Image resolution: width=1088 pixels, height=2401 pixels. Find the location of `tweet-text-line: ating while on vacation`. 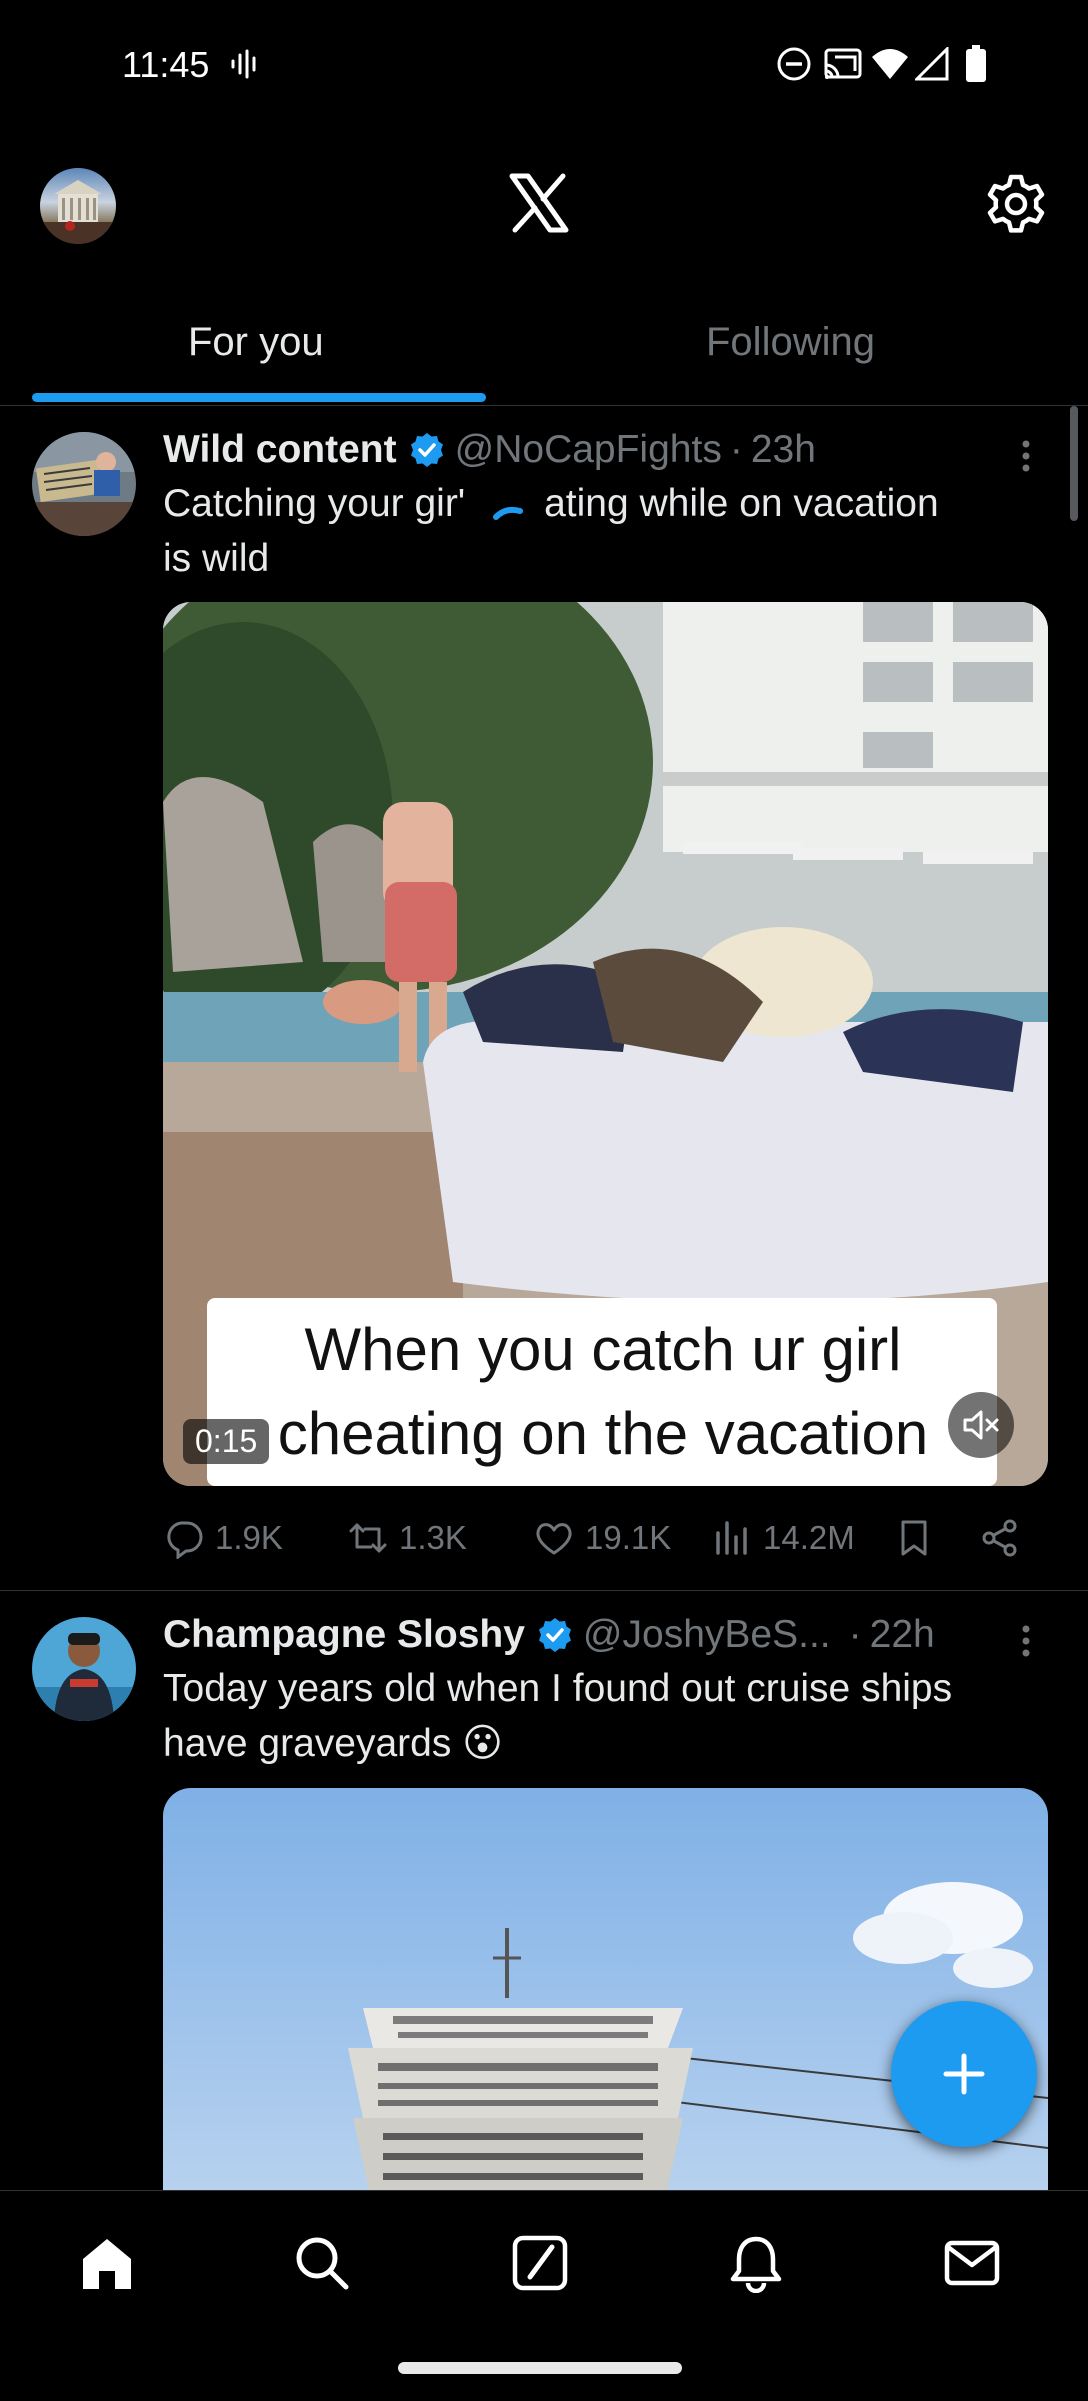

tweet-text-line: ating while on vacation is located at coordinates (741, 503).